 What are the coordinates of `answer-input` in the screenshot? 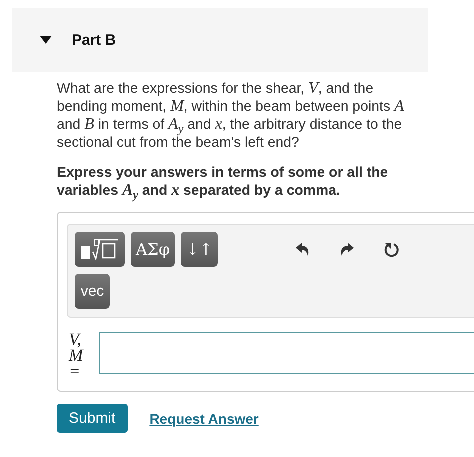 It's located at (286, 353).